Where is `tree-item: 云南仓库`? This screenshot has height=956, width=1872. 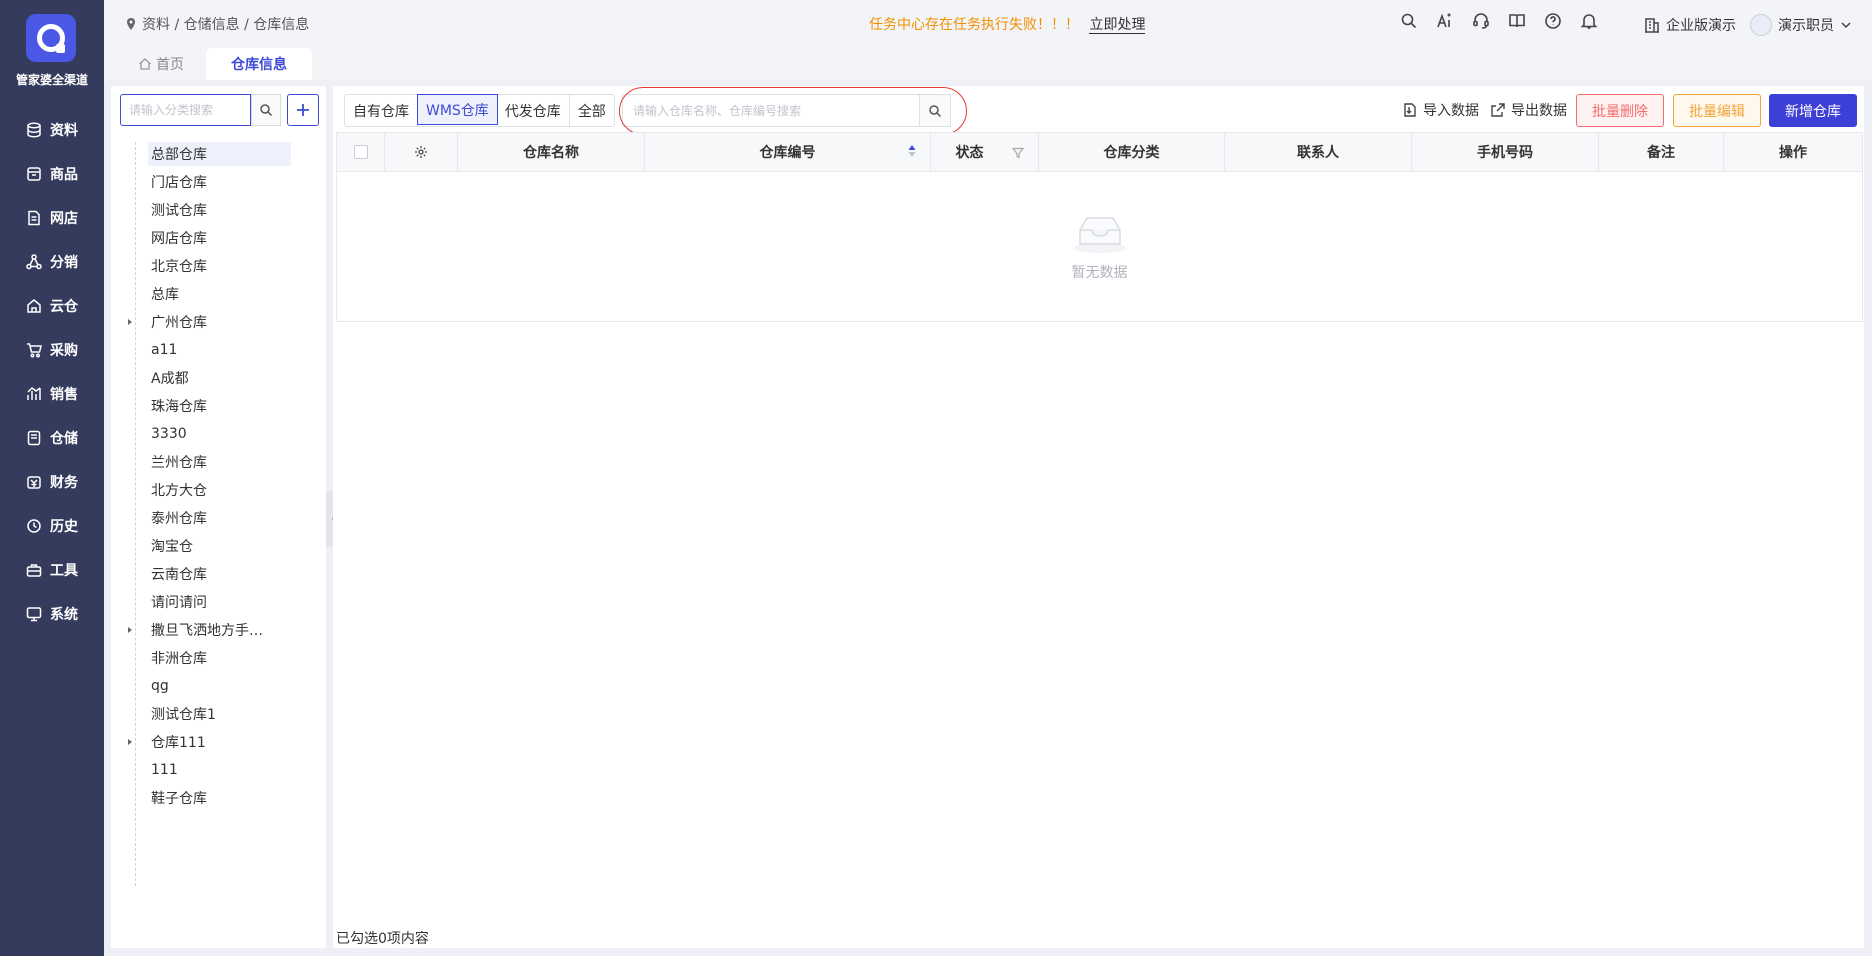 tree-item: 云南仓库 is located at coordinates (179, 574).